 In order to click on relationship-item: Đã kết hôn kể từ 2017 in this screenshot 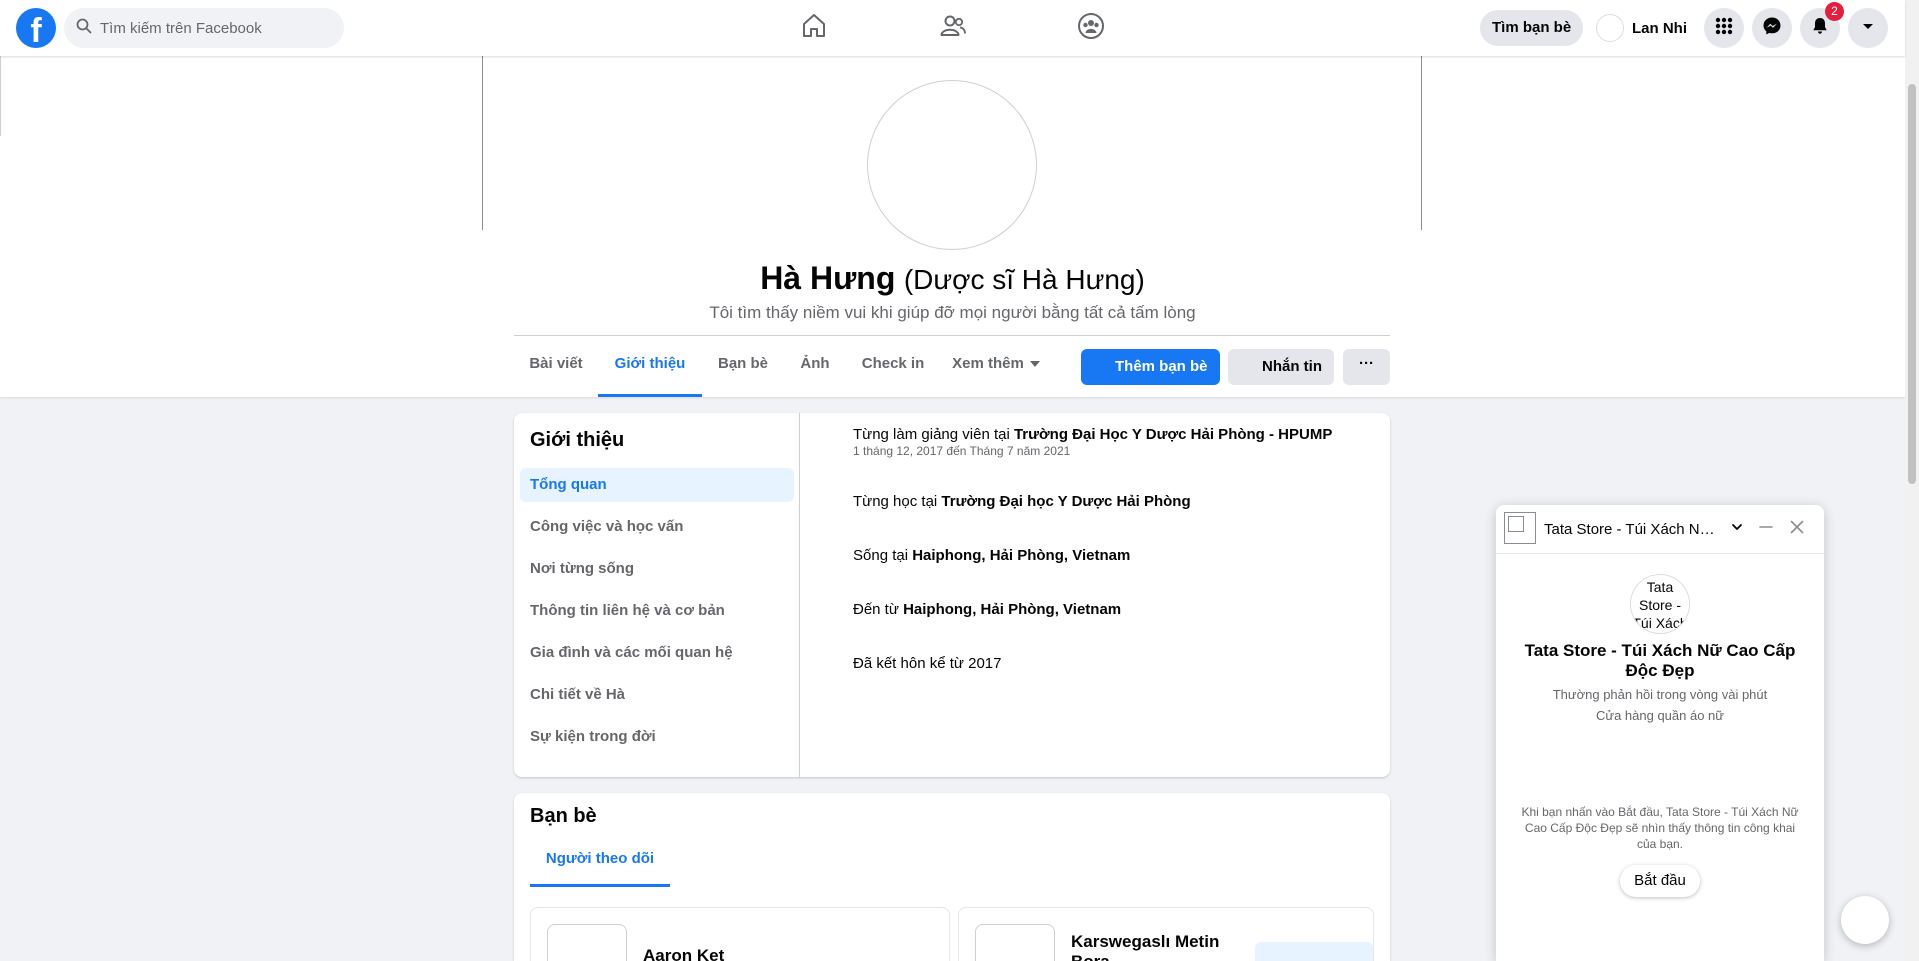, I will do `click(927, 663)`.